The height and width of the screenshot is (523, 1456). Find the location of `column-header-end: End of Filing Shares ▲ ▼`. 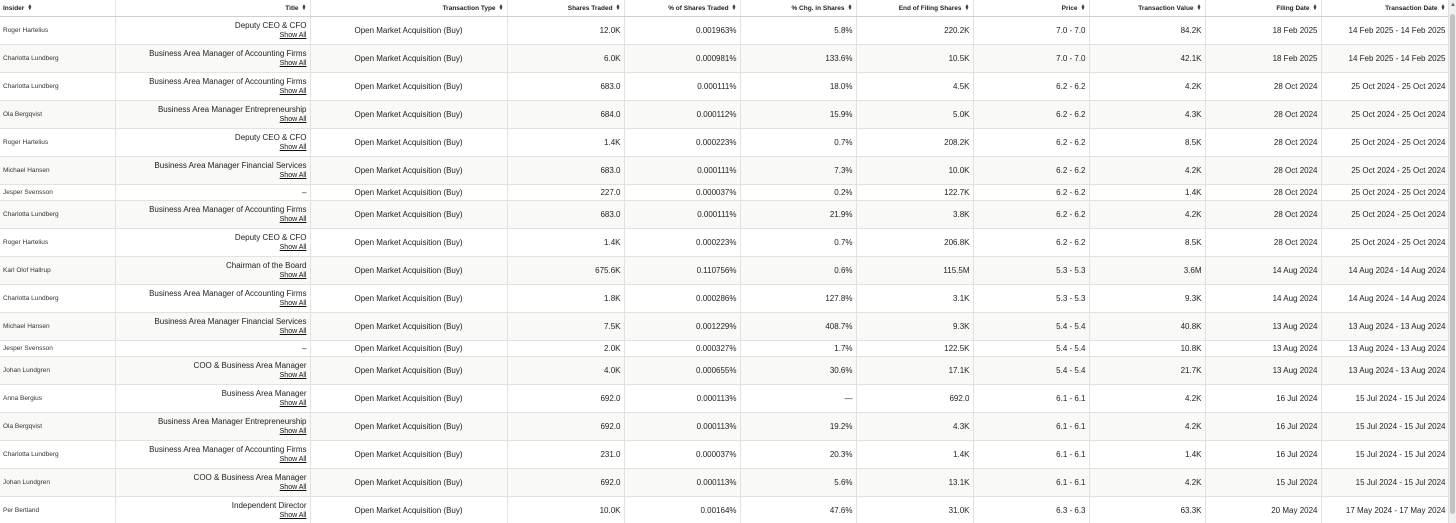

column-header-end: End of Filing Shares ▲ ▼ is located at coordinates (915, 8).